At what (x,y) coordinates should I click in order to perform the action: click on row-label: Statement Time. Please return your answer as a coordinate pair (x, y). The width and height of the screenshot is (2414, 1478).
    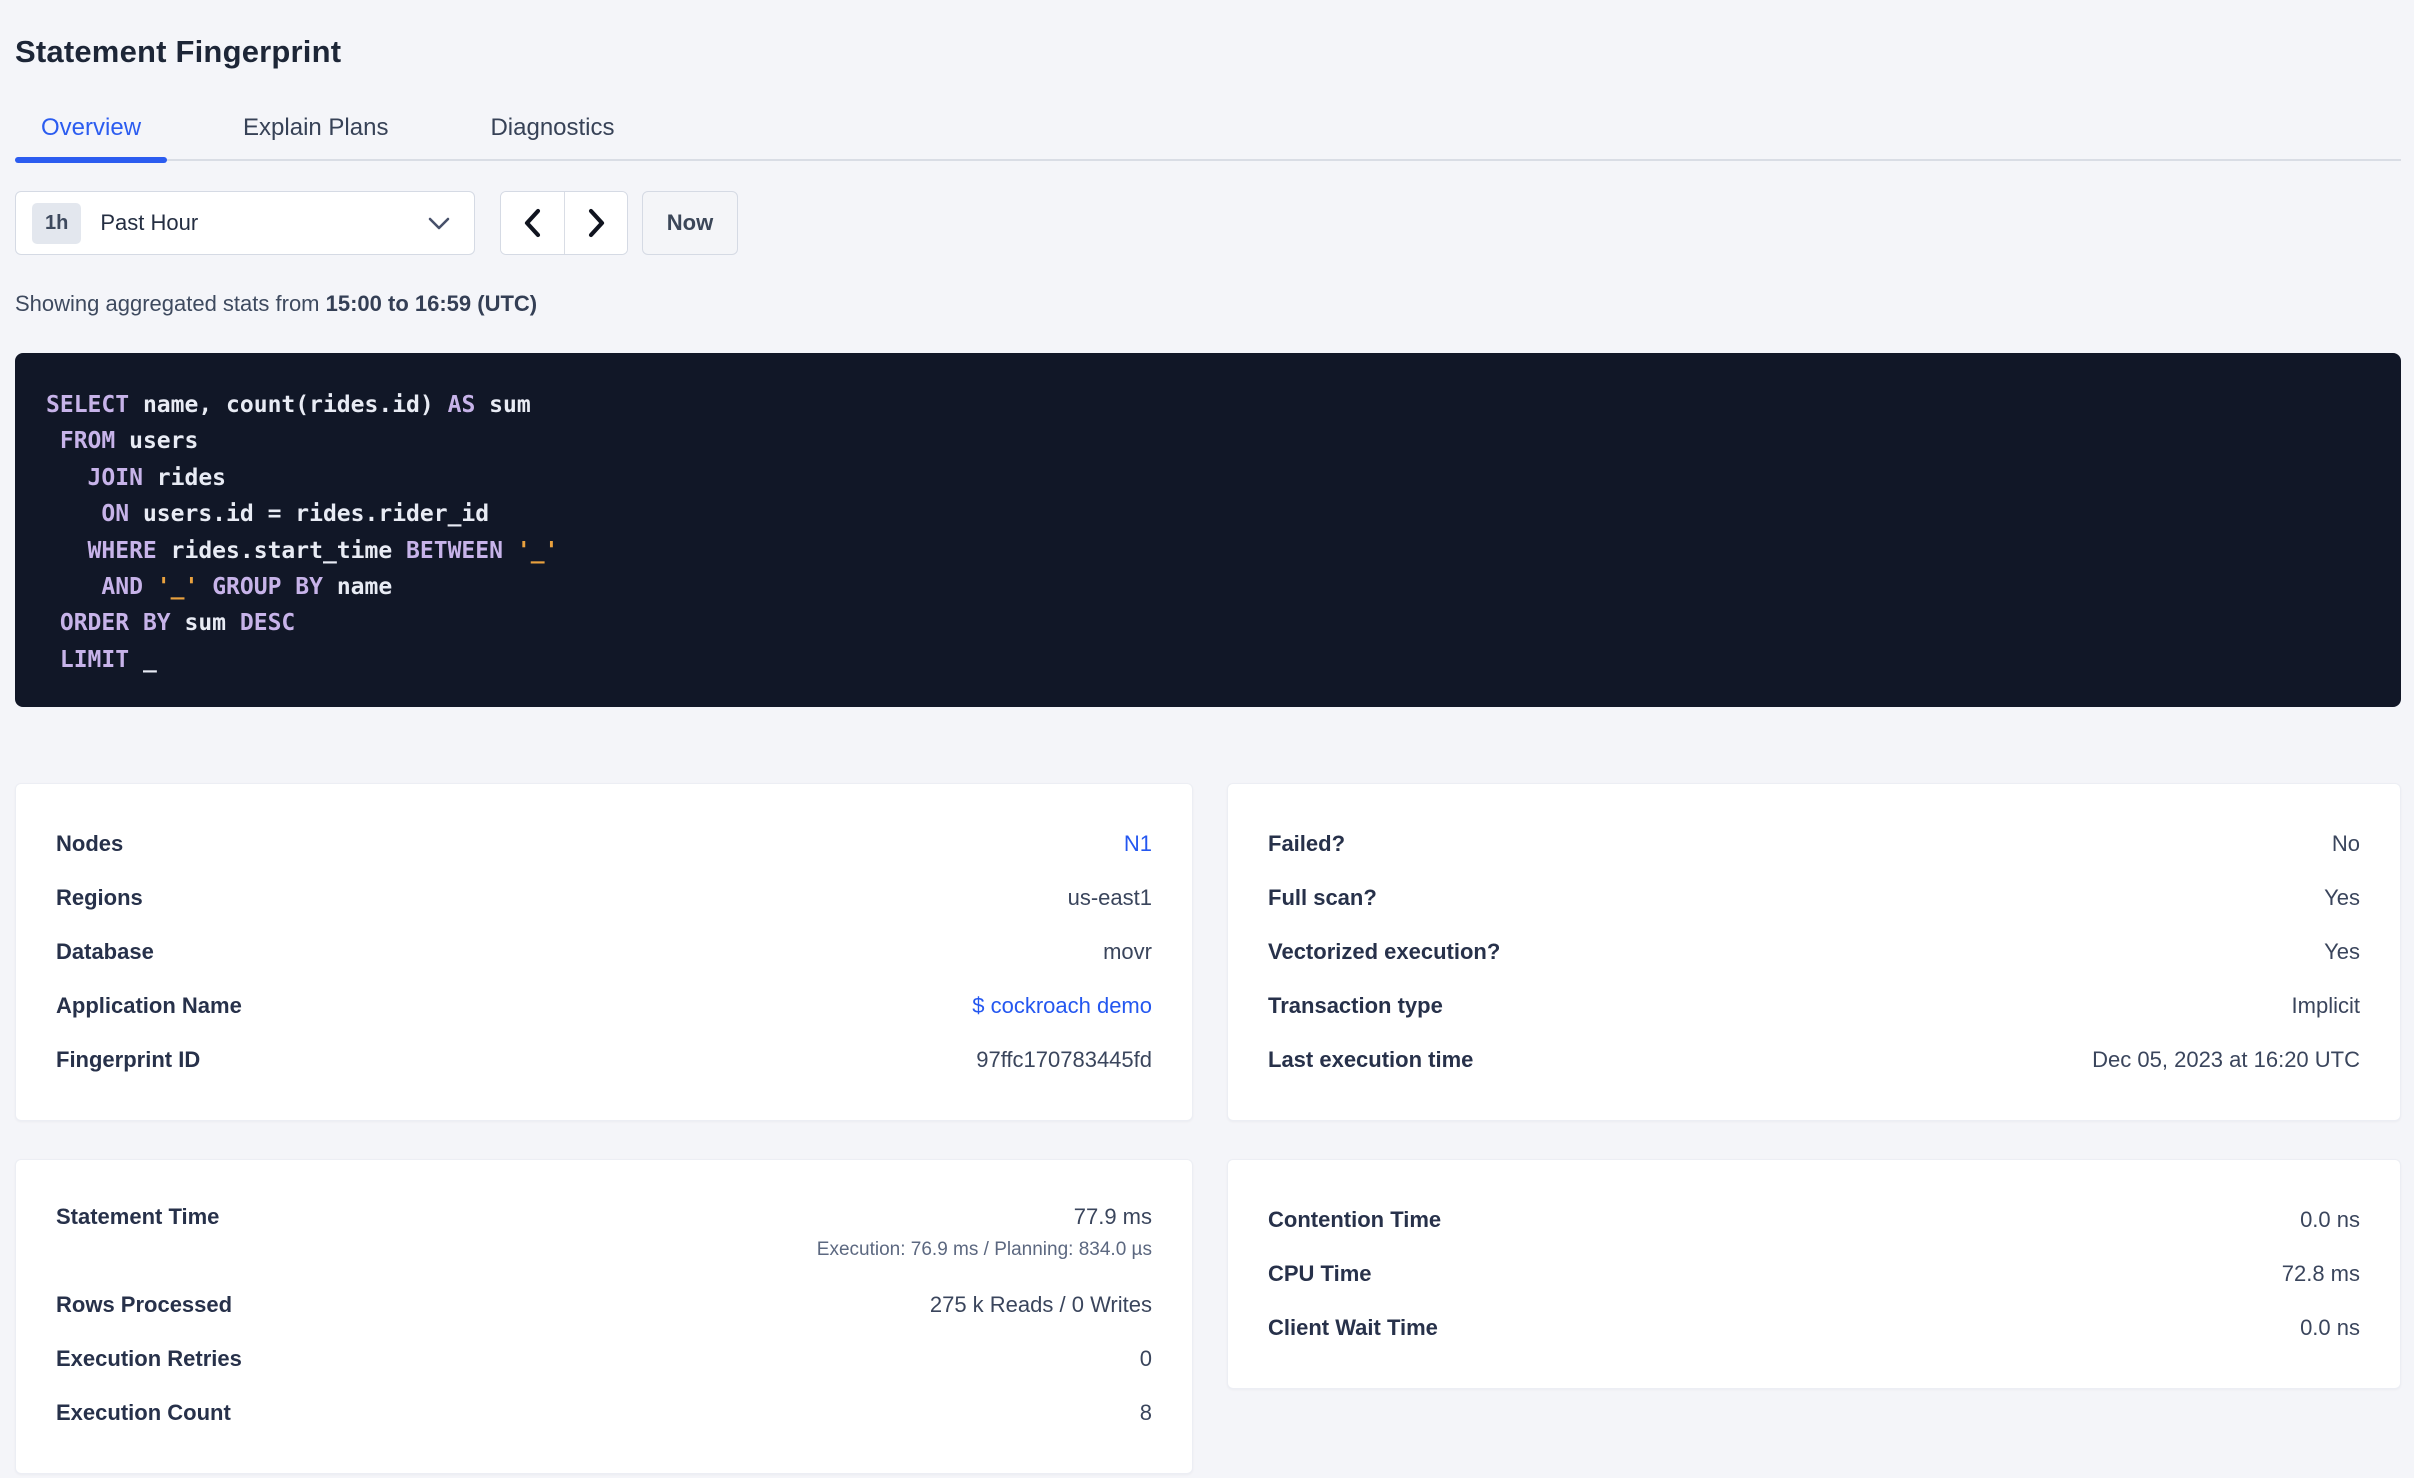
    Looking at the image, I should click on (138, 1216).